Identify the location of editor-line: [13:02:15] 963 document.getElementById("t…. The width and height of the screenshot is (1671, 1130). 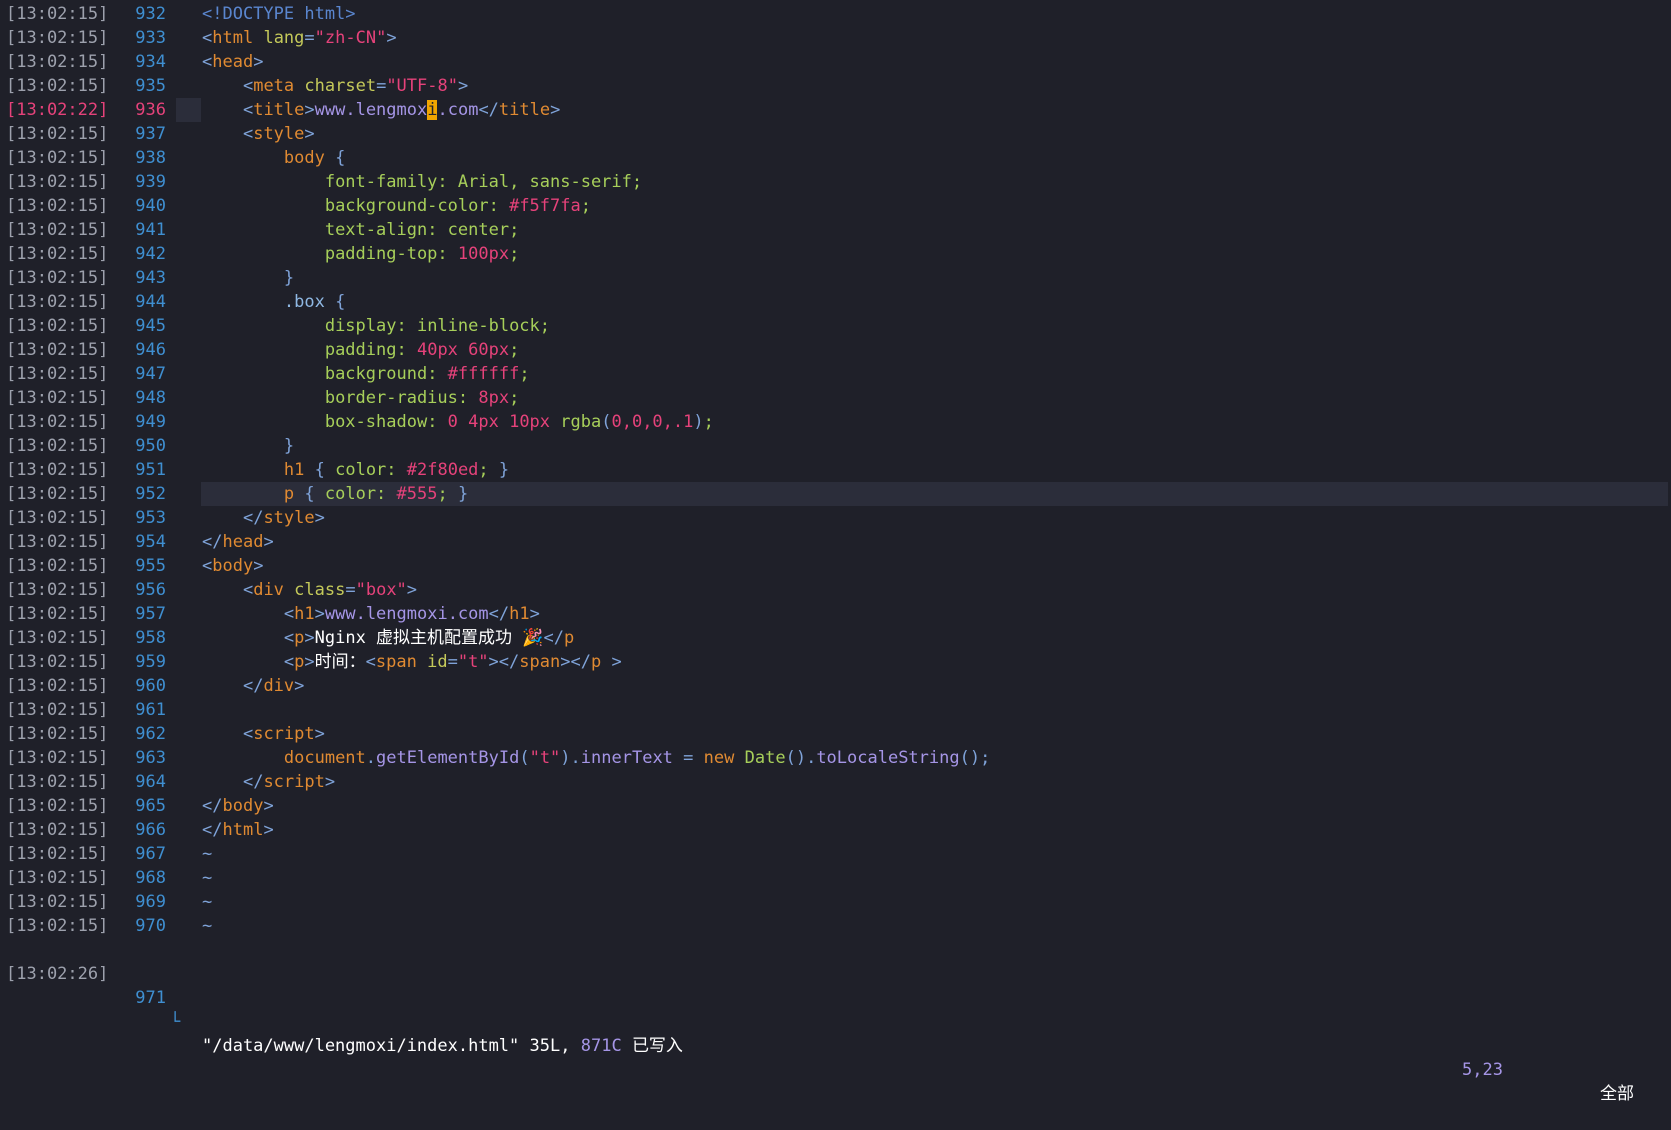
(835, 758).